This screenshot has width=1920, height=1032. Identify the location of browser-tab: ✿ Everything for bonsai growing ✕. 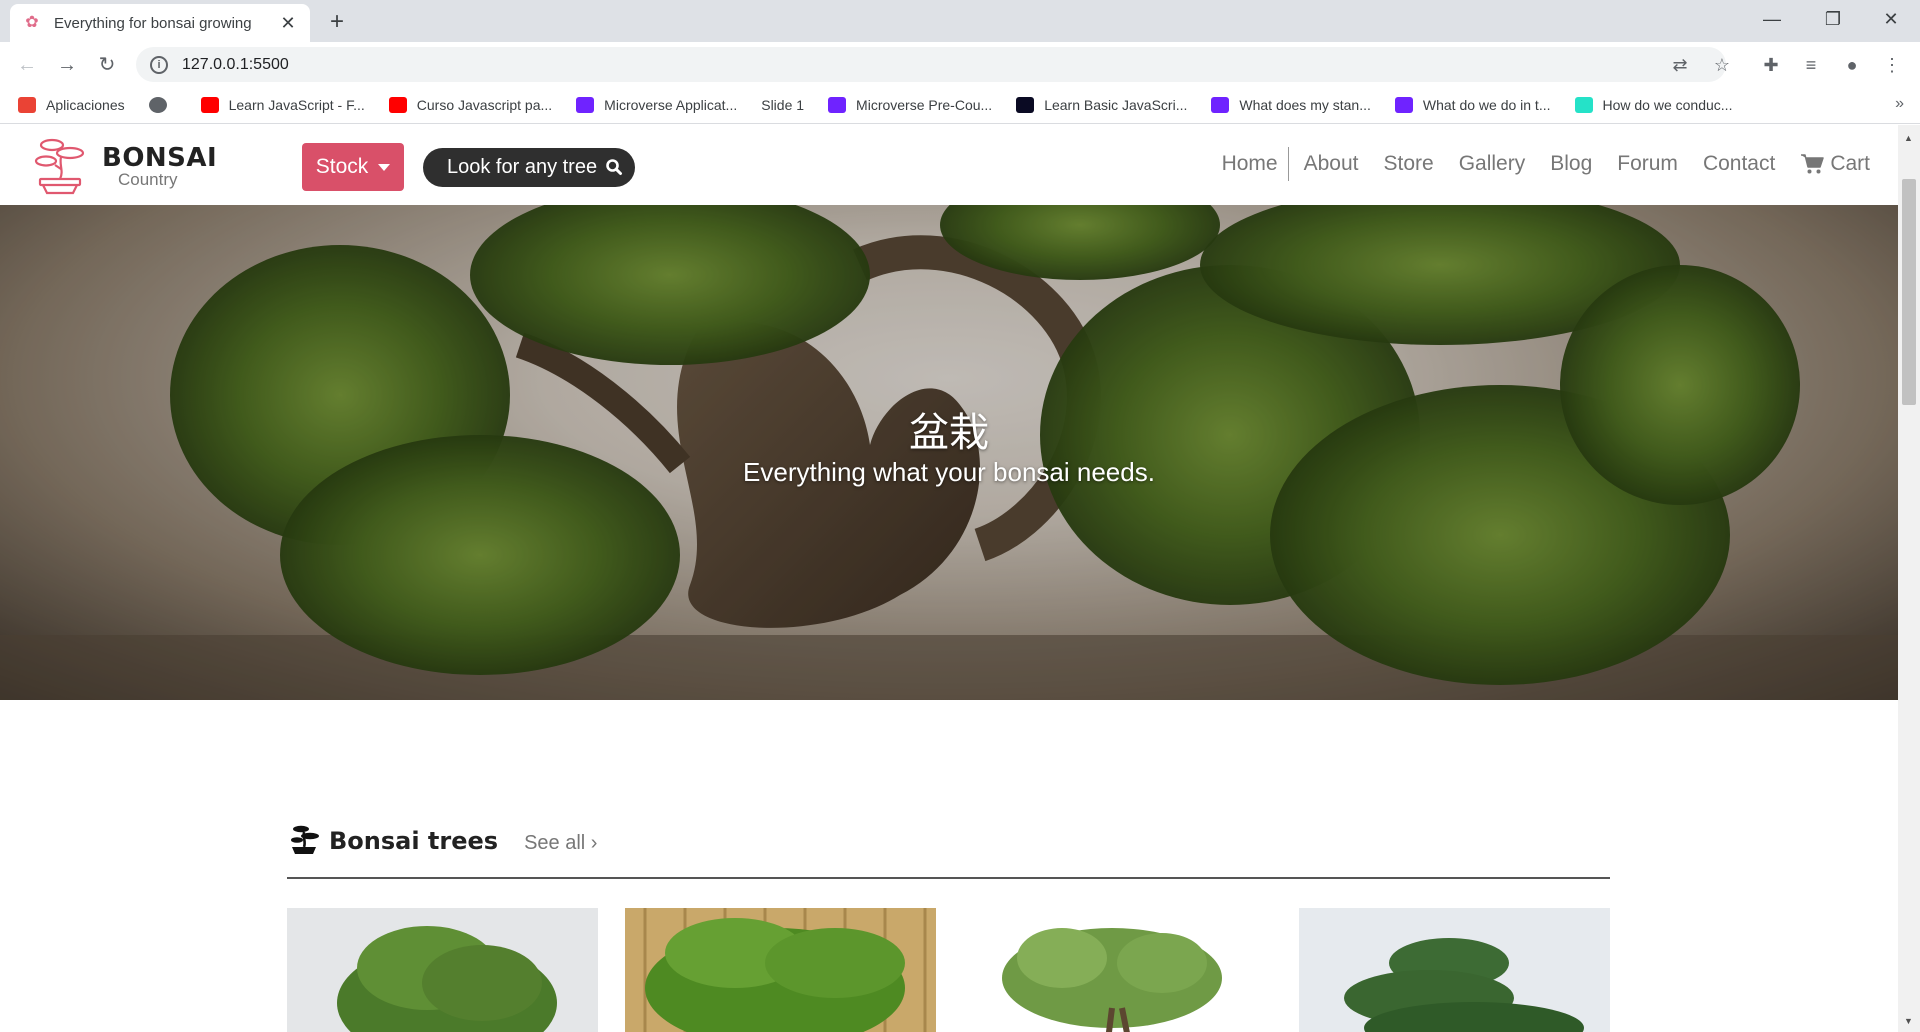
(160, 23).